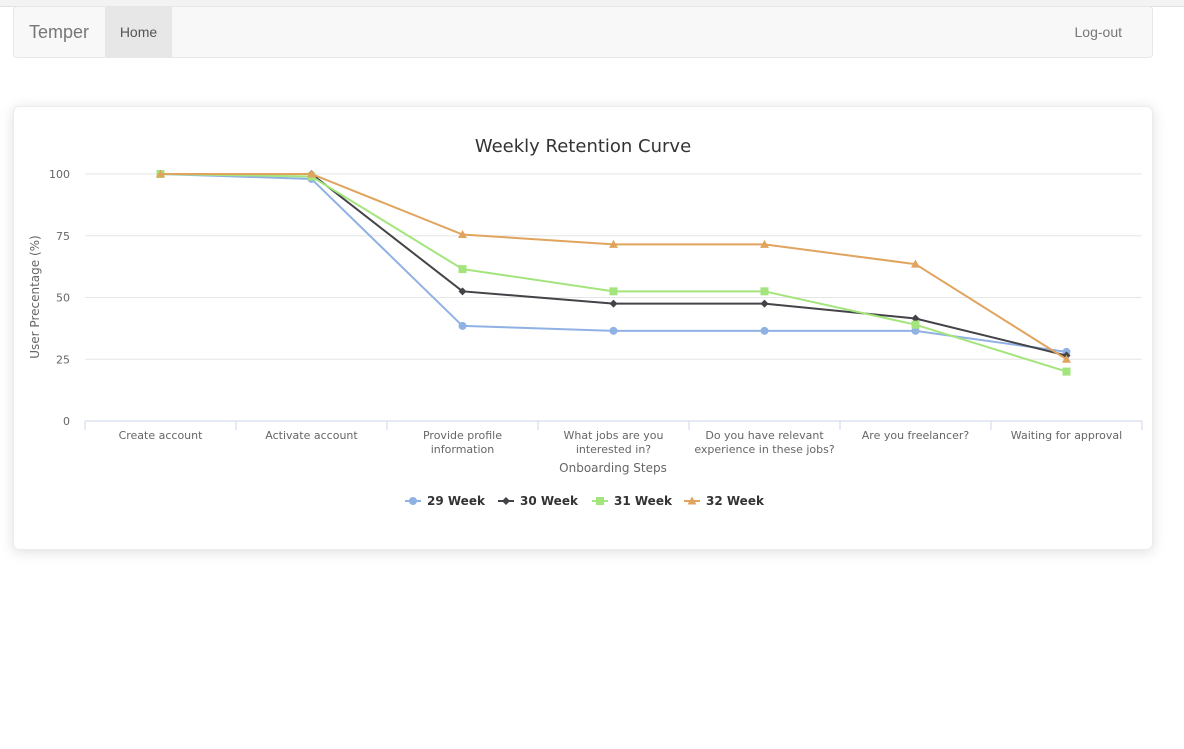  What do you see at coordinates (735, 501) in the screenshot?
I see `legend-label-3: 32 Week` at bounding box center [735, 501].